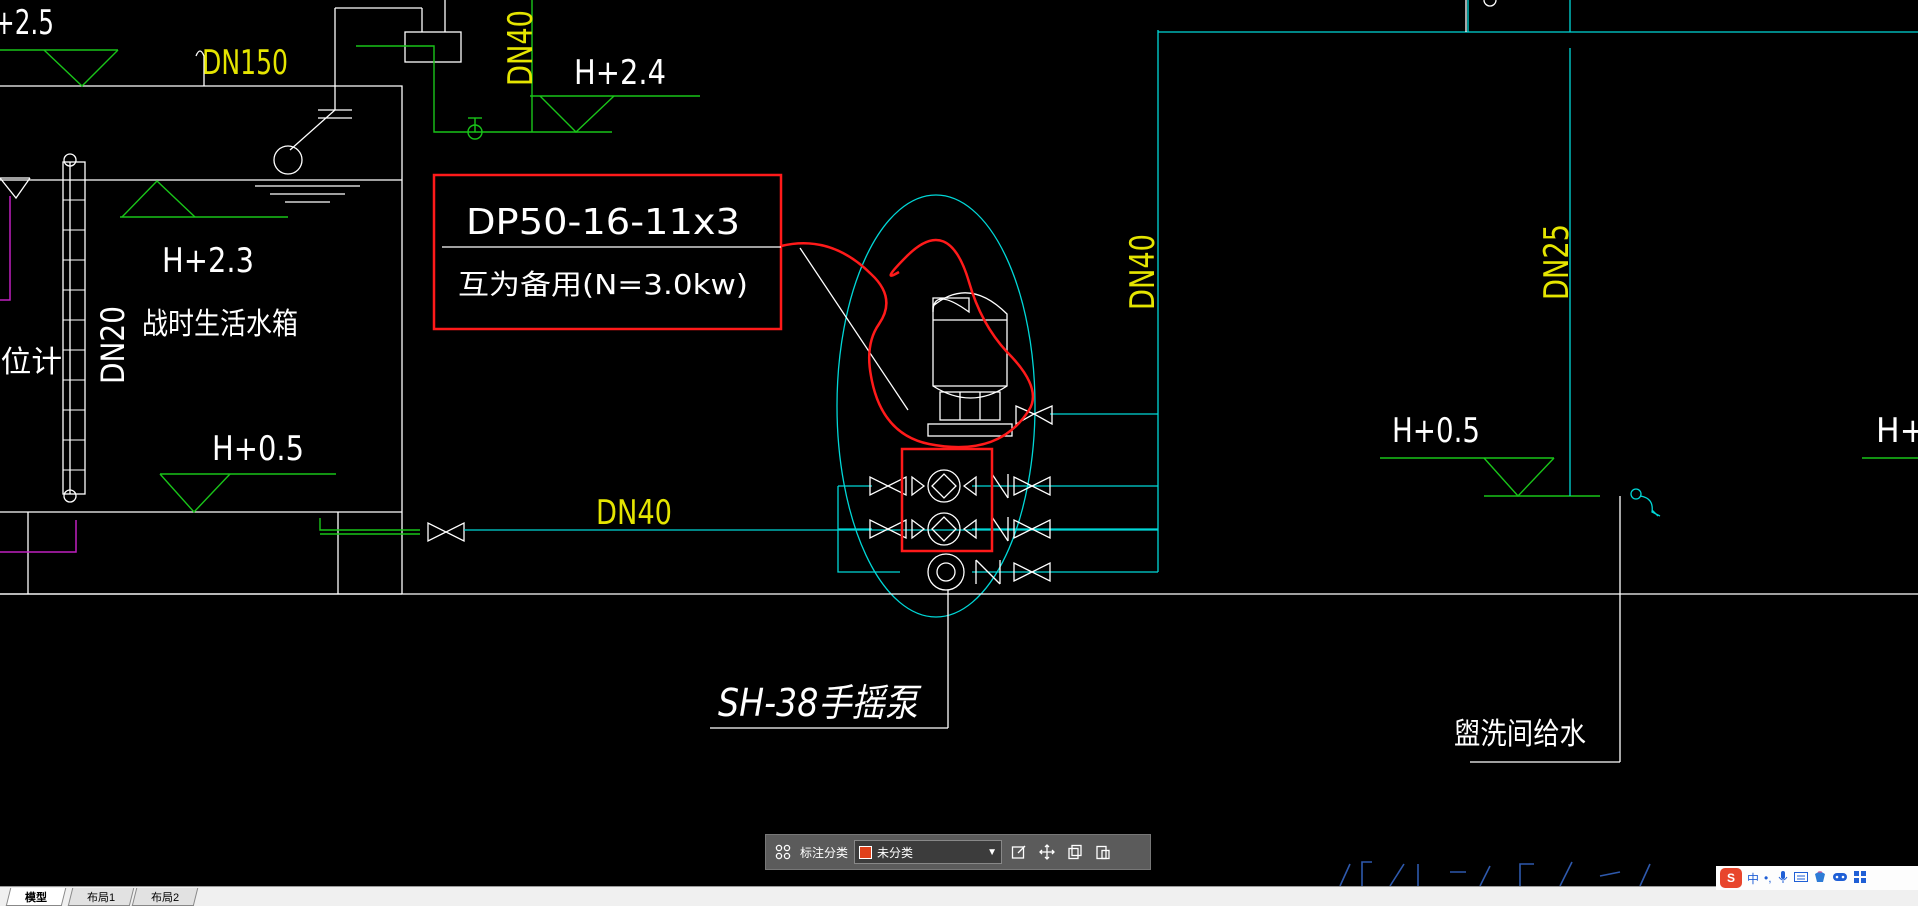 This screenshot has width=1918, height=906. What do you see at coordinates (1019, 852) in the screenshot?
I see `edit-icon` at bounding box center [1019, 852].